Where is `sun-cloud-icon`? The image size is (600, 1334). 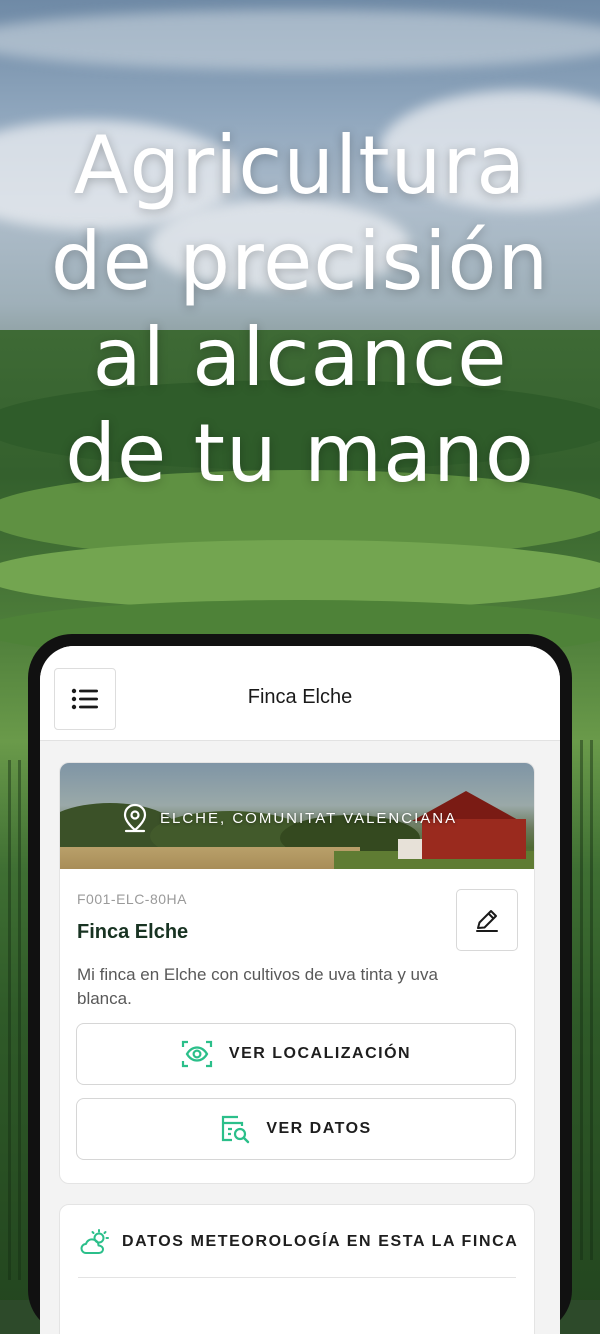
sun-cloud-icon is located at coordinates (94, 1241).